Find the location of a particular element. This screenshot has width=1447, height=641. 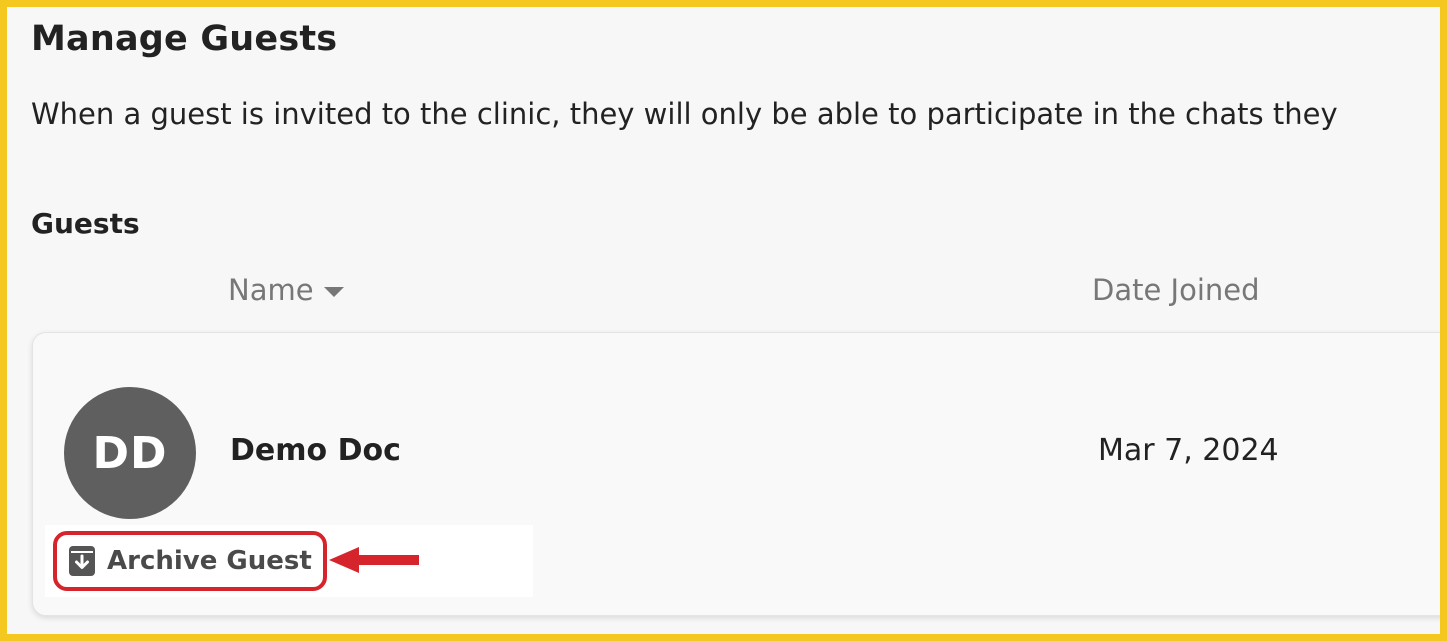

archive-box-icon is located at coordinates (82, 561).